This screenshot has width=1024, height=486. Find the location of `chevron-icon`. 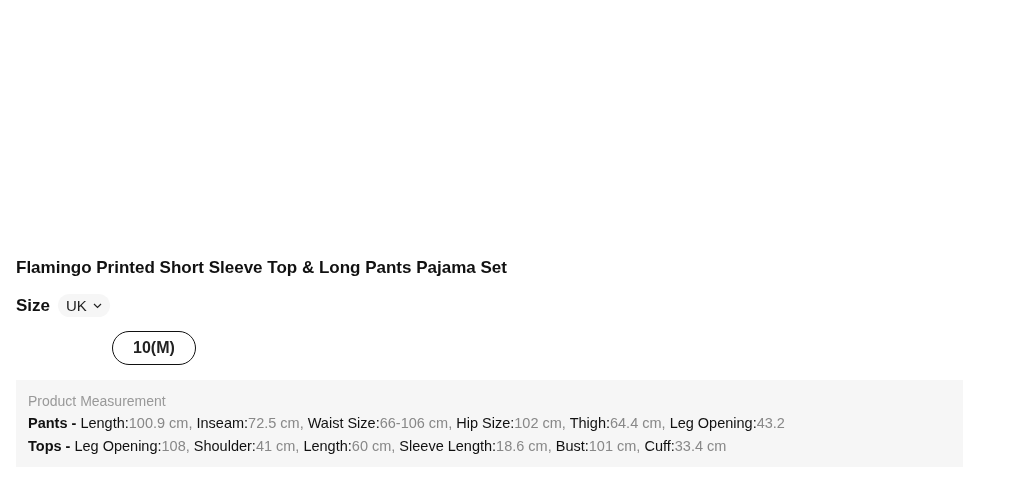

chevron-icon is located at coordinates (97, 305).